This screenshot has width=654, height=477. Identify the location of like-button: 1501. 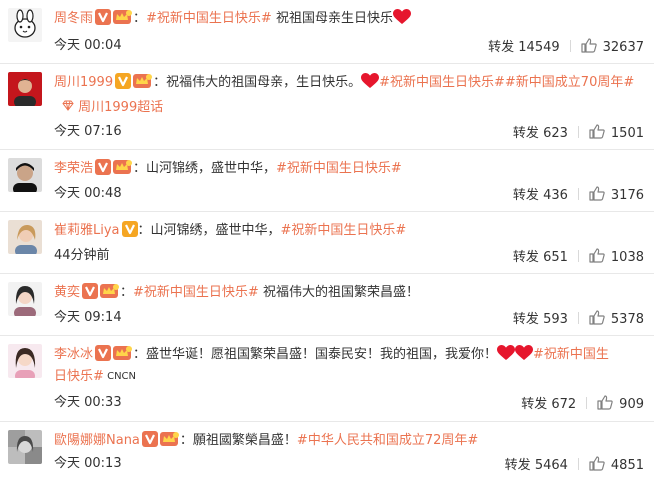
(616, 134).